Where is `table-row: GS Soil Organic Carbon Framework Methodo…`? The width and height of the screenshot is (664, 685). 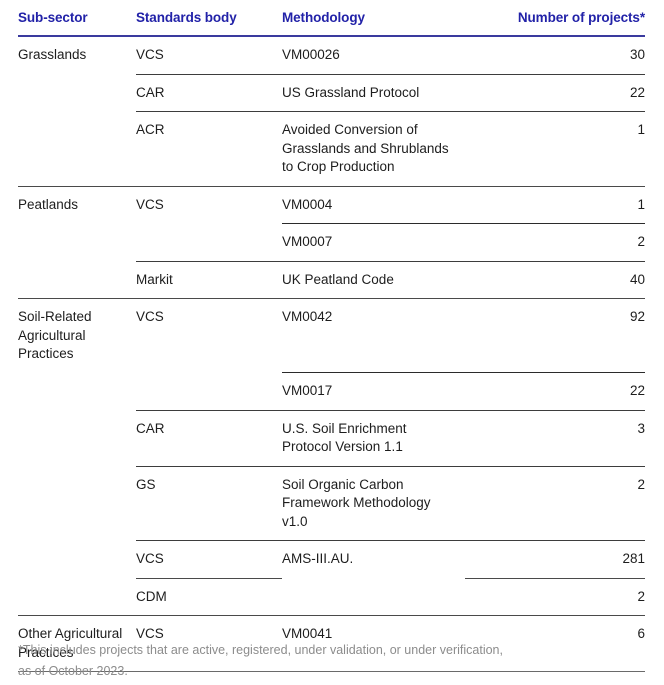 table-row: GS Soil Organic Carbon Framework Methodo… is located at coordinates (331, 503).